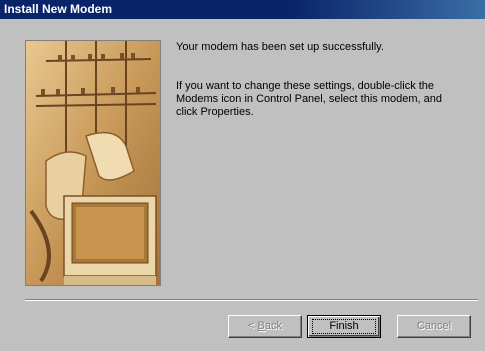 The width and height of the screenshot is (485, 351). I want to click on window-title: Install New Modem, so click(58, 9).